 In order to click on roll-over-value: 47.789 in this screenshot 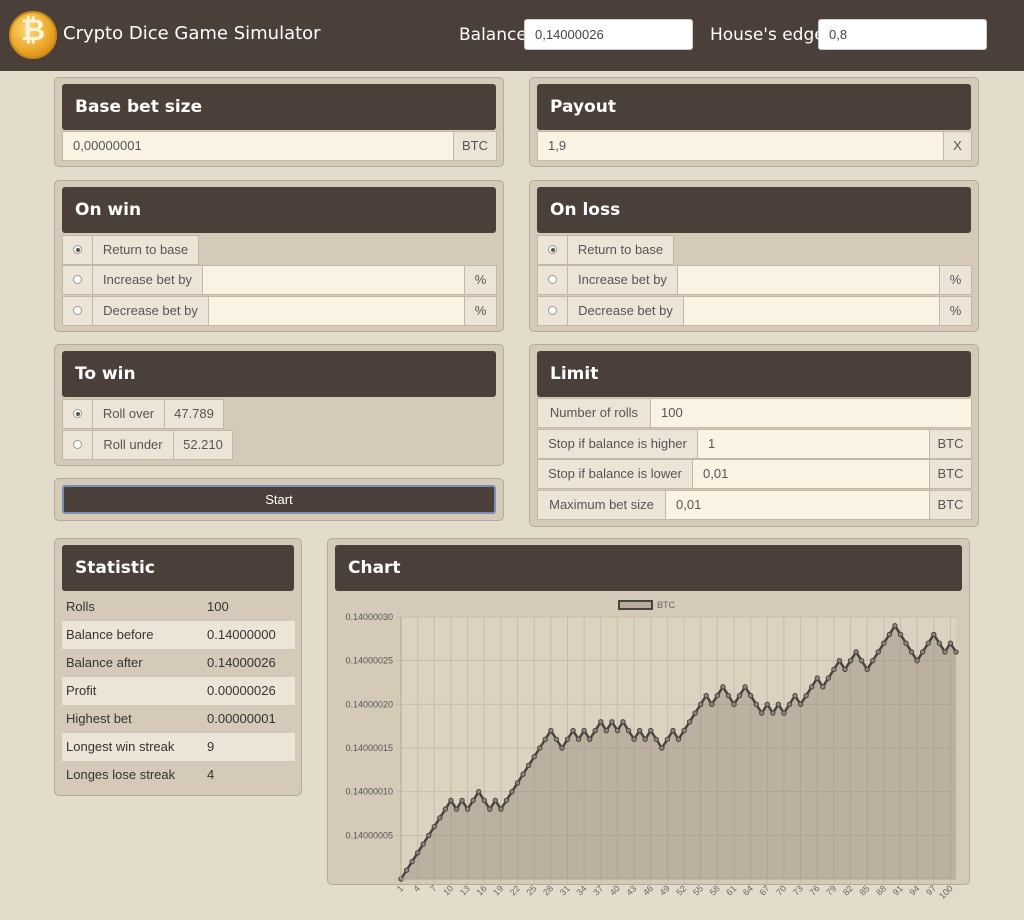, I will do `click(194, 414)`.